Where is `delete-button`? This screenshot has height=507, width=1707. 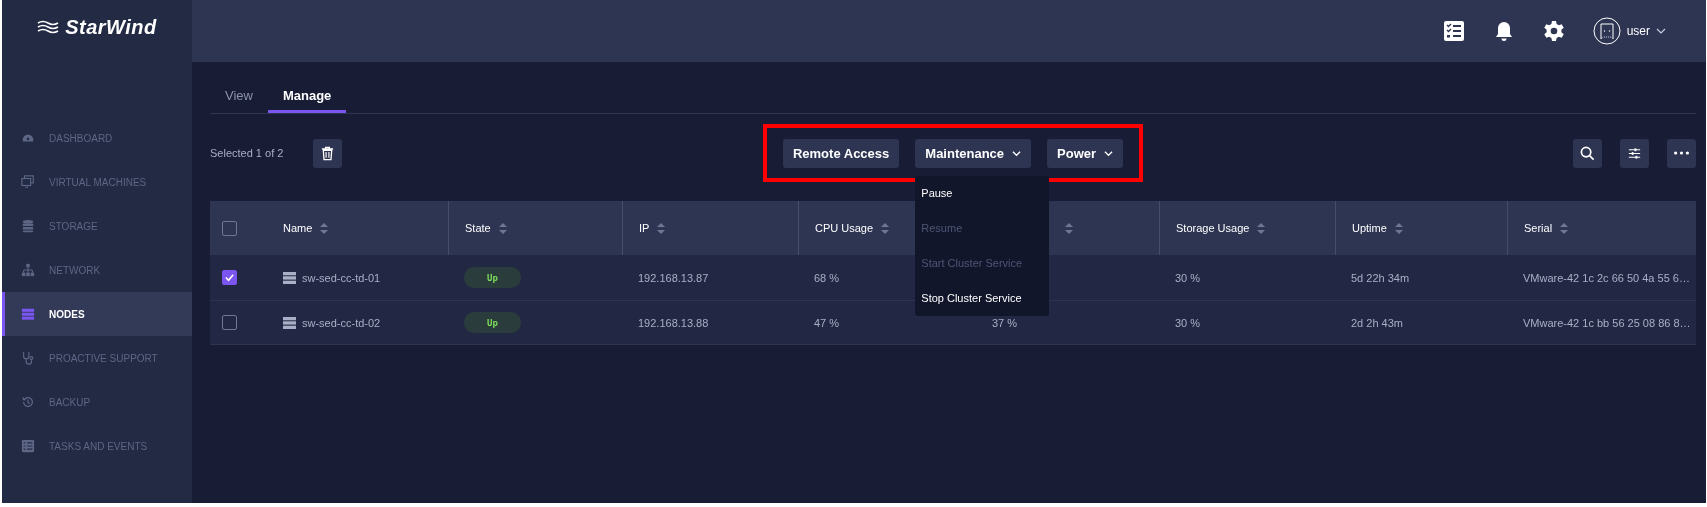 delete-button is located at coordinates (328, 153).